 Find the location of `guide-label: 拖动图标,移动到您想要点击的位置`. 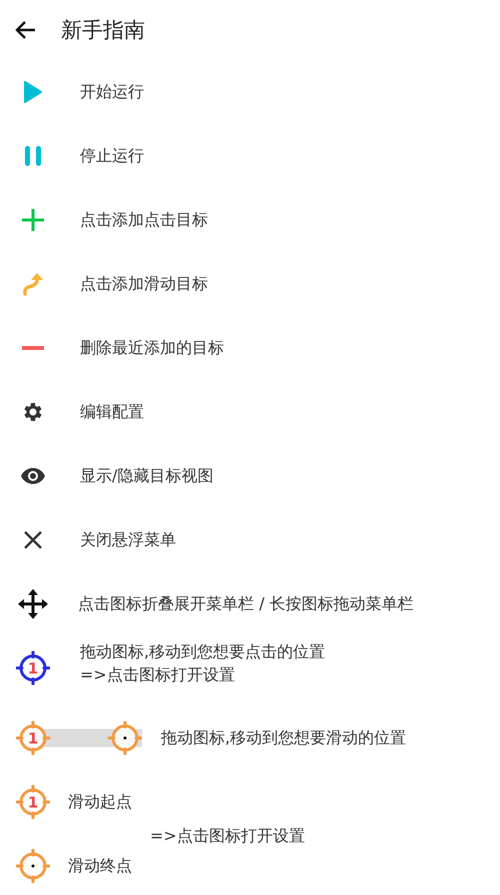

guide-label: 拖动图标,移动到您想要点击的位置 is located at coordinates (203, 652).